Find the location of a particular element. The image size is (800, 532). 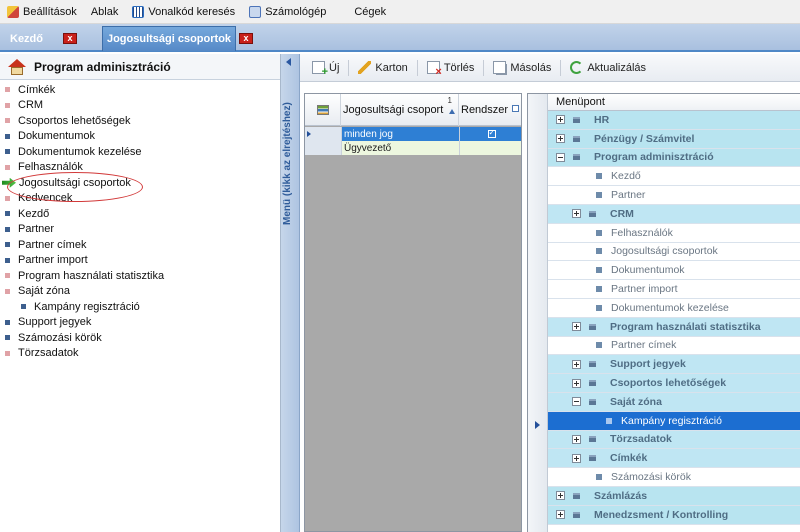

tree-row-kezdo: Kezdő is located at coordinates (674, 177).